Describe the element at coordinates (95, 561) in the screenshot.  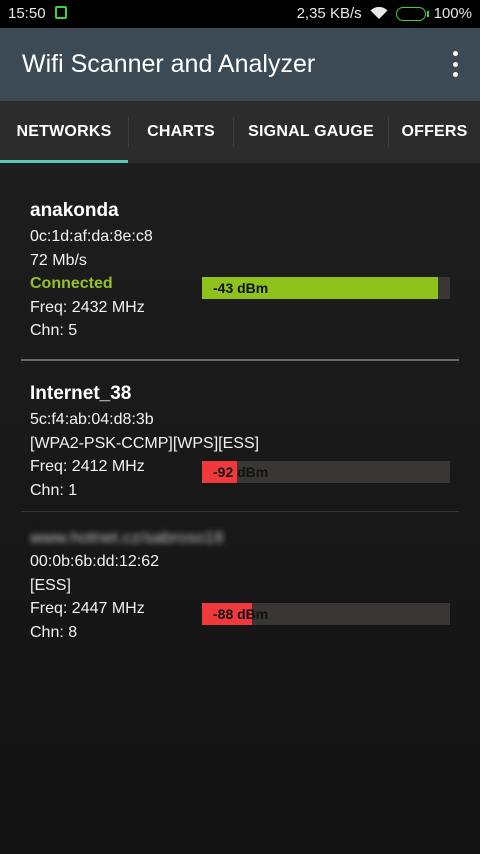
I see `network-bssid: 00:0b:6b:dd:12:62` at that location.